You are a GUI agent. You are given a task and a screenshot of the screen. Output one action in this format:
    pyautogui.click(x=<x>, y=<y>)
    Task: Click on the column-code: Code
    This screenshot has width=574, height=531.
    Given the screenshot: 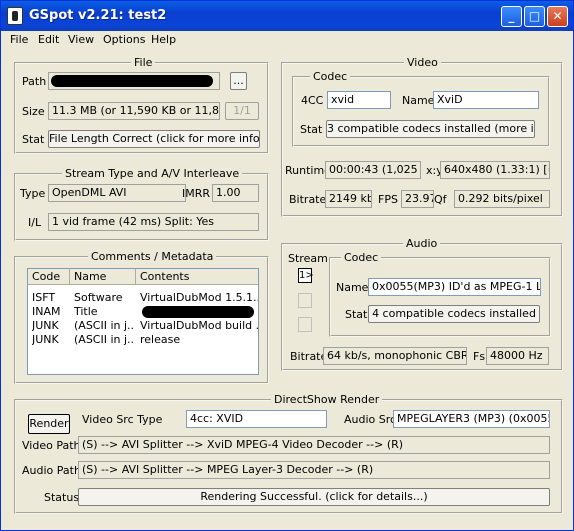 What is the action you would take?
    pyautogui.click(x=49, y=277)
    